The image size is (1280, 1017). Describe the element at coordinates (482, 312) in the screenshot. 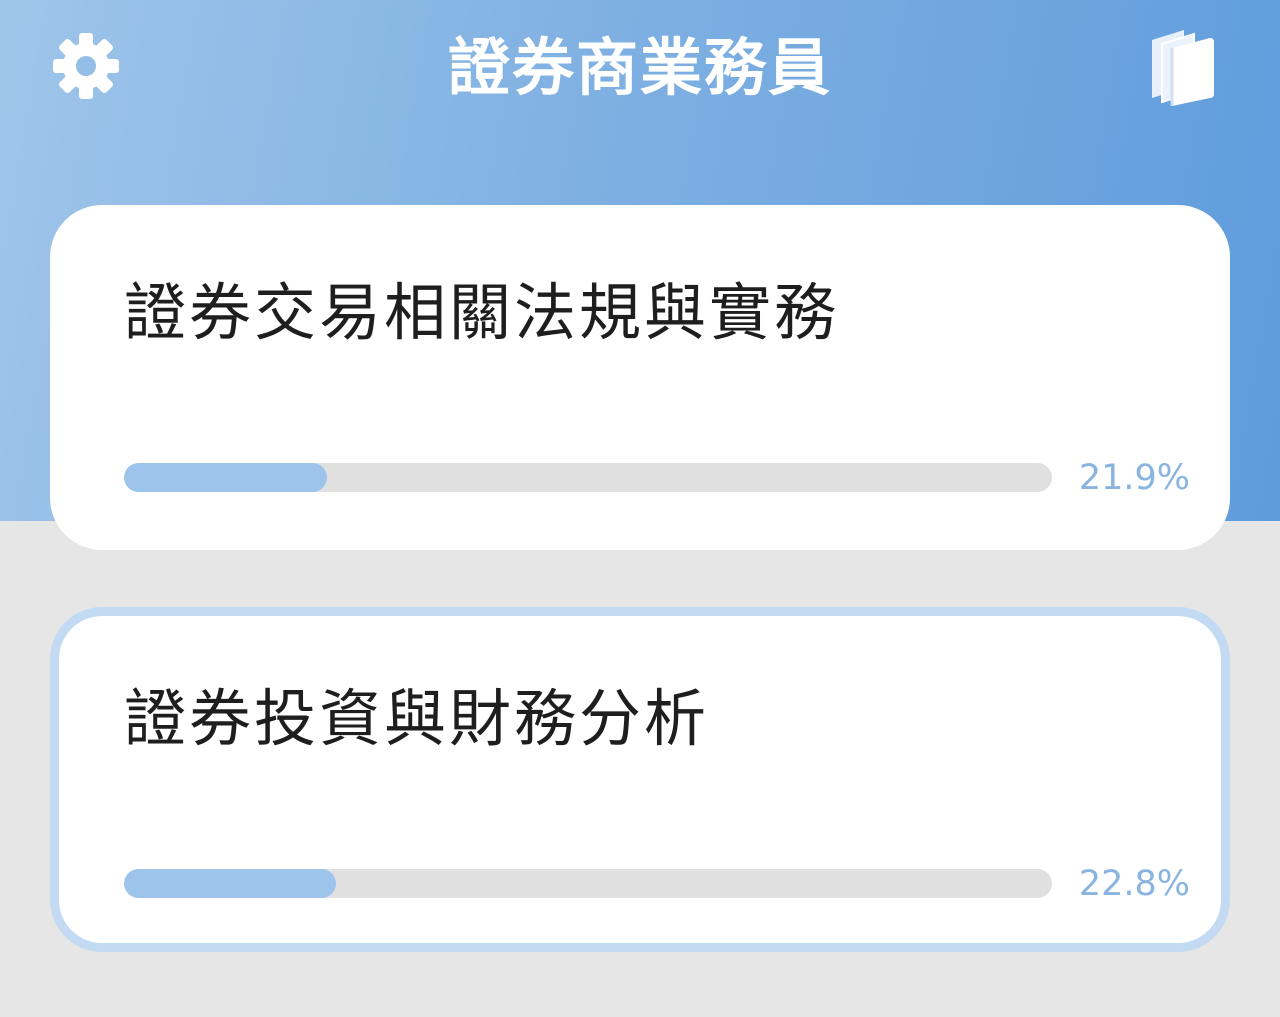

I see `subject-title: 證券交易相關法規與實務` at that location.